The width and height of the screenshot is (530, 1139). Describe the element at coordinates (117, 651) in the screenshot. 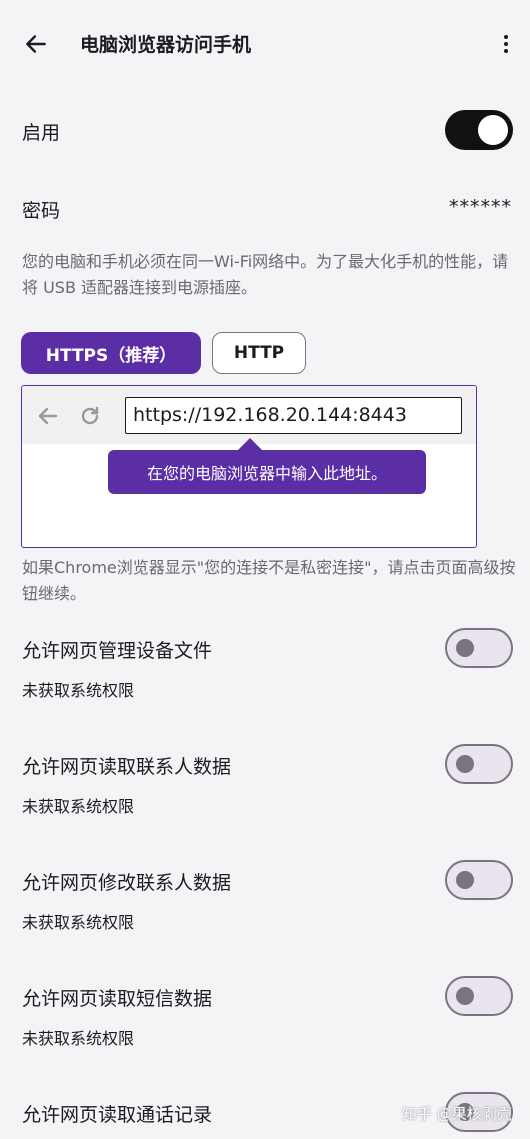

I see `permission-title: 允许网页管理设备文件` at that location.